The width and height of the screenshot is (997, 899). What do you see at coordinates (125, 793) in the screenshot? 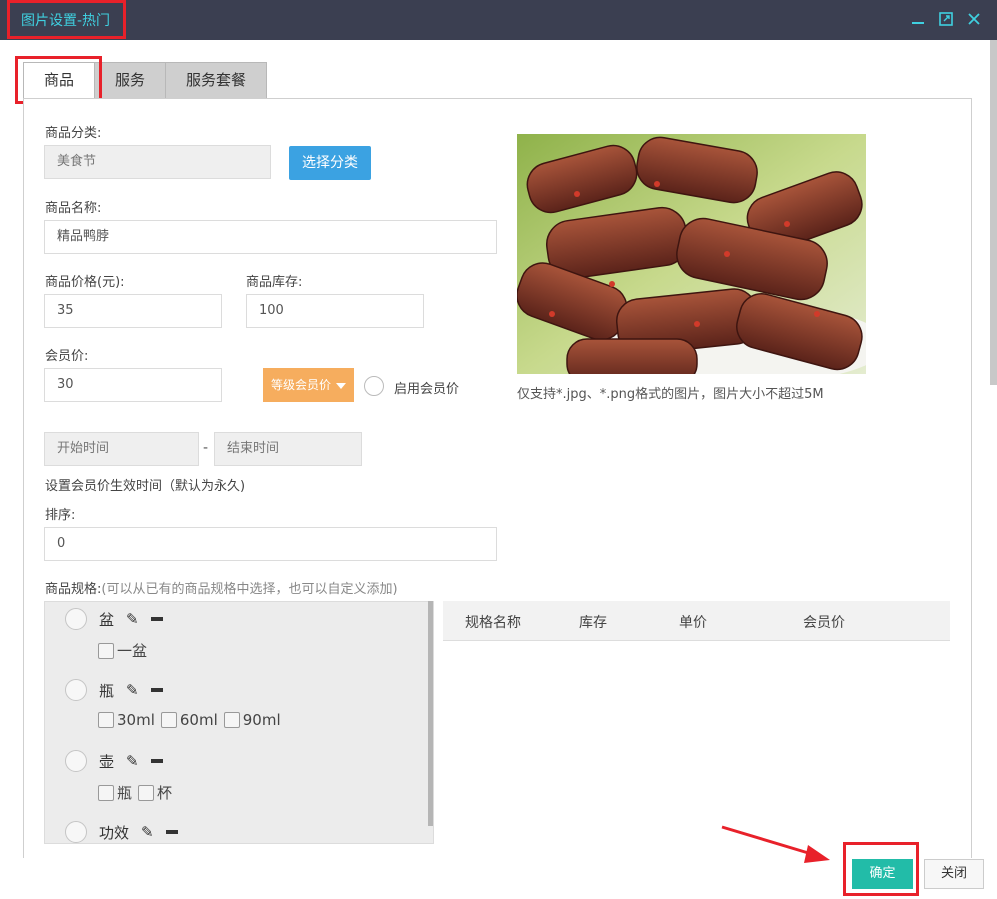
I see `spec-option-label: 瓶` at bounding box center [125, 793].